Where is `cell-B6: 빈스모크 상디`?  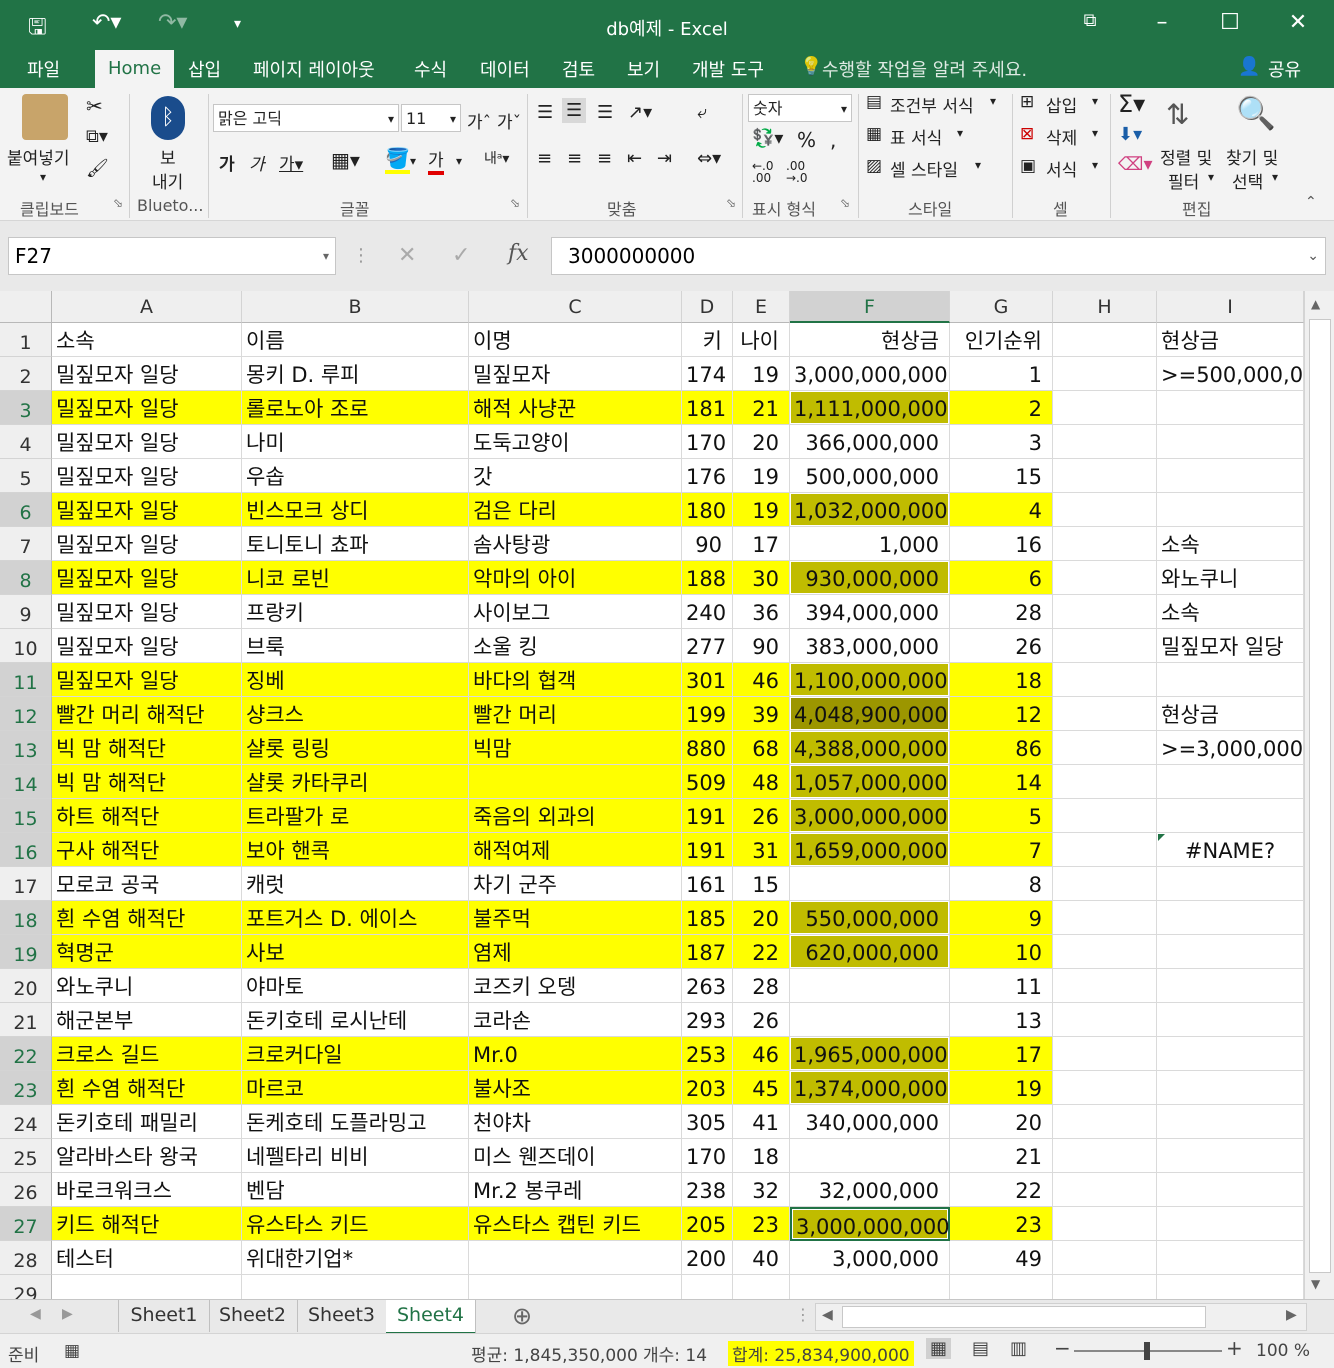
cell-B6: 빈스모크 상디 is located at coordinates (355, 510).